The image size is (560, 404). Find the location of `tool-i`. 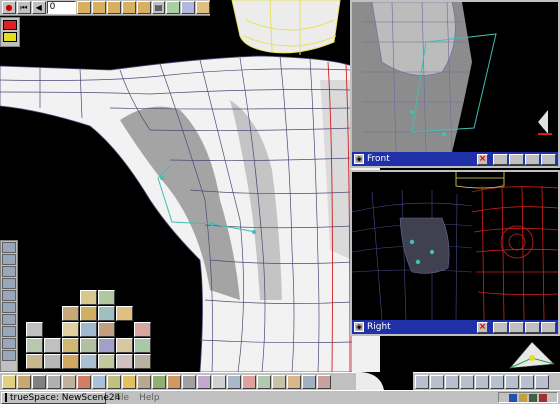

tool-i is located at coordinates (129, 381).